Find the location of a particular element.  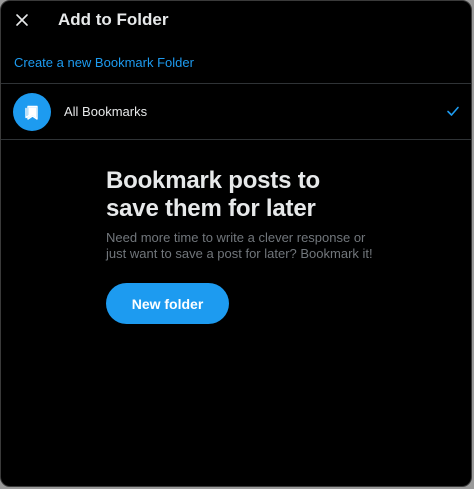

close-button is located at coordinates (22, 20).